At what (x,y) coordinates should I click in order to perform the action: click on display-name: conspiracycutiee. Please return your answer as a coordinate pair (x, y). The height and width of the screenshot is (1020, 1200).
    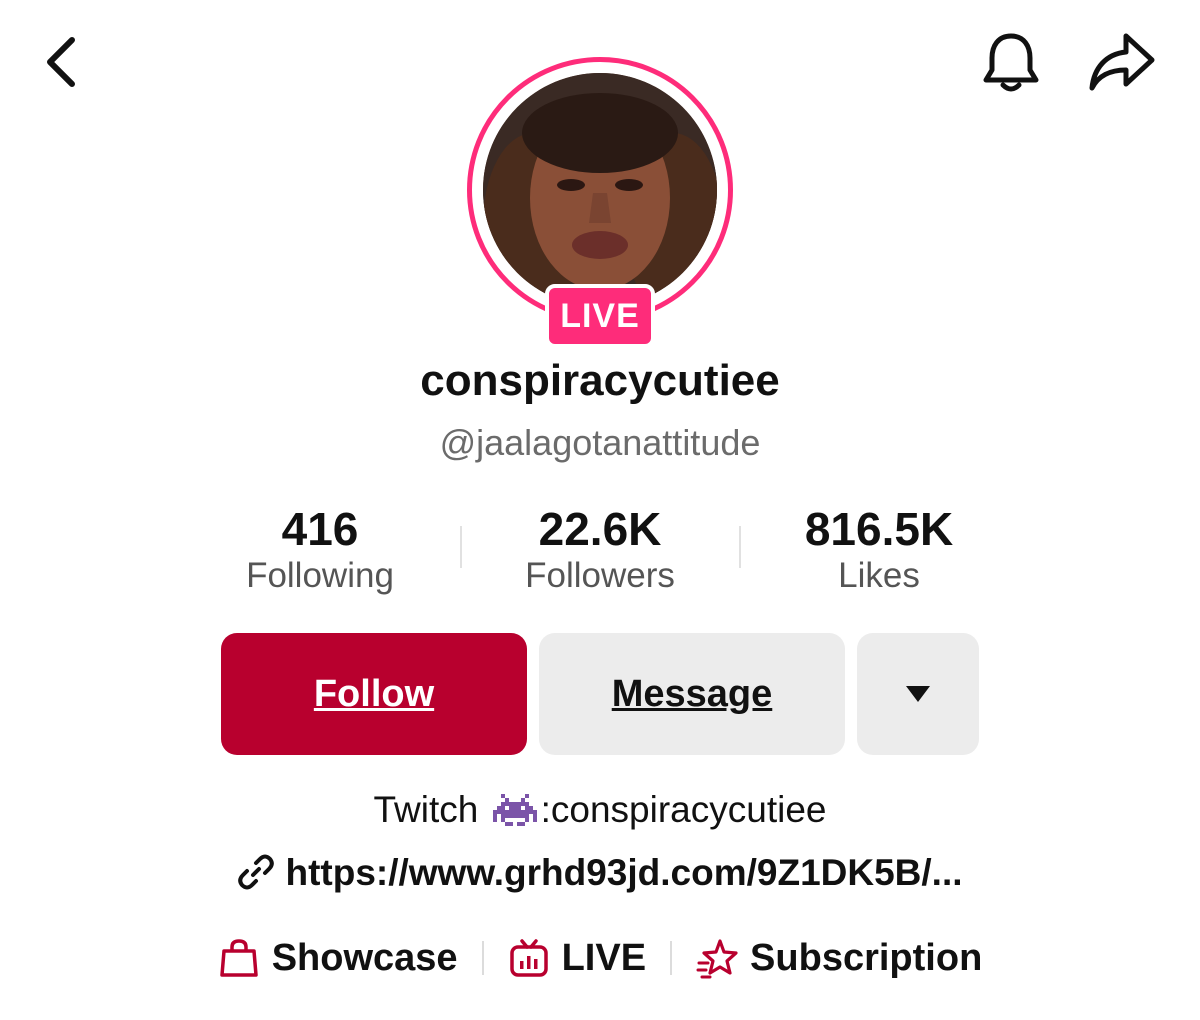
    Looking at the image, I should click on (600, 380).